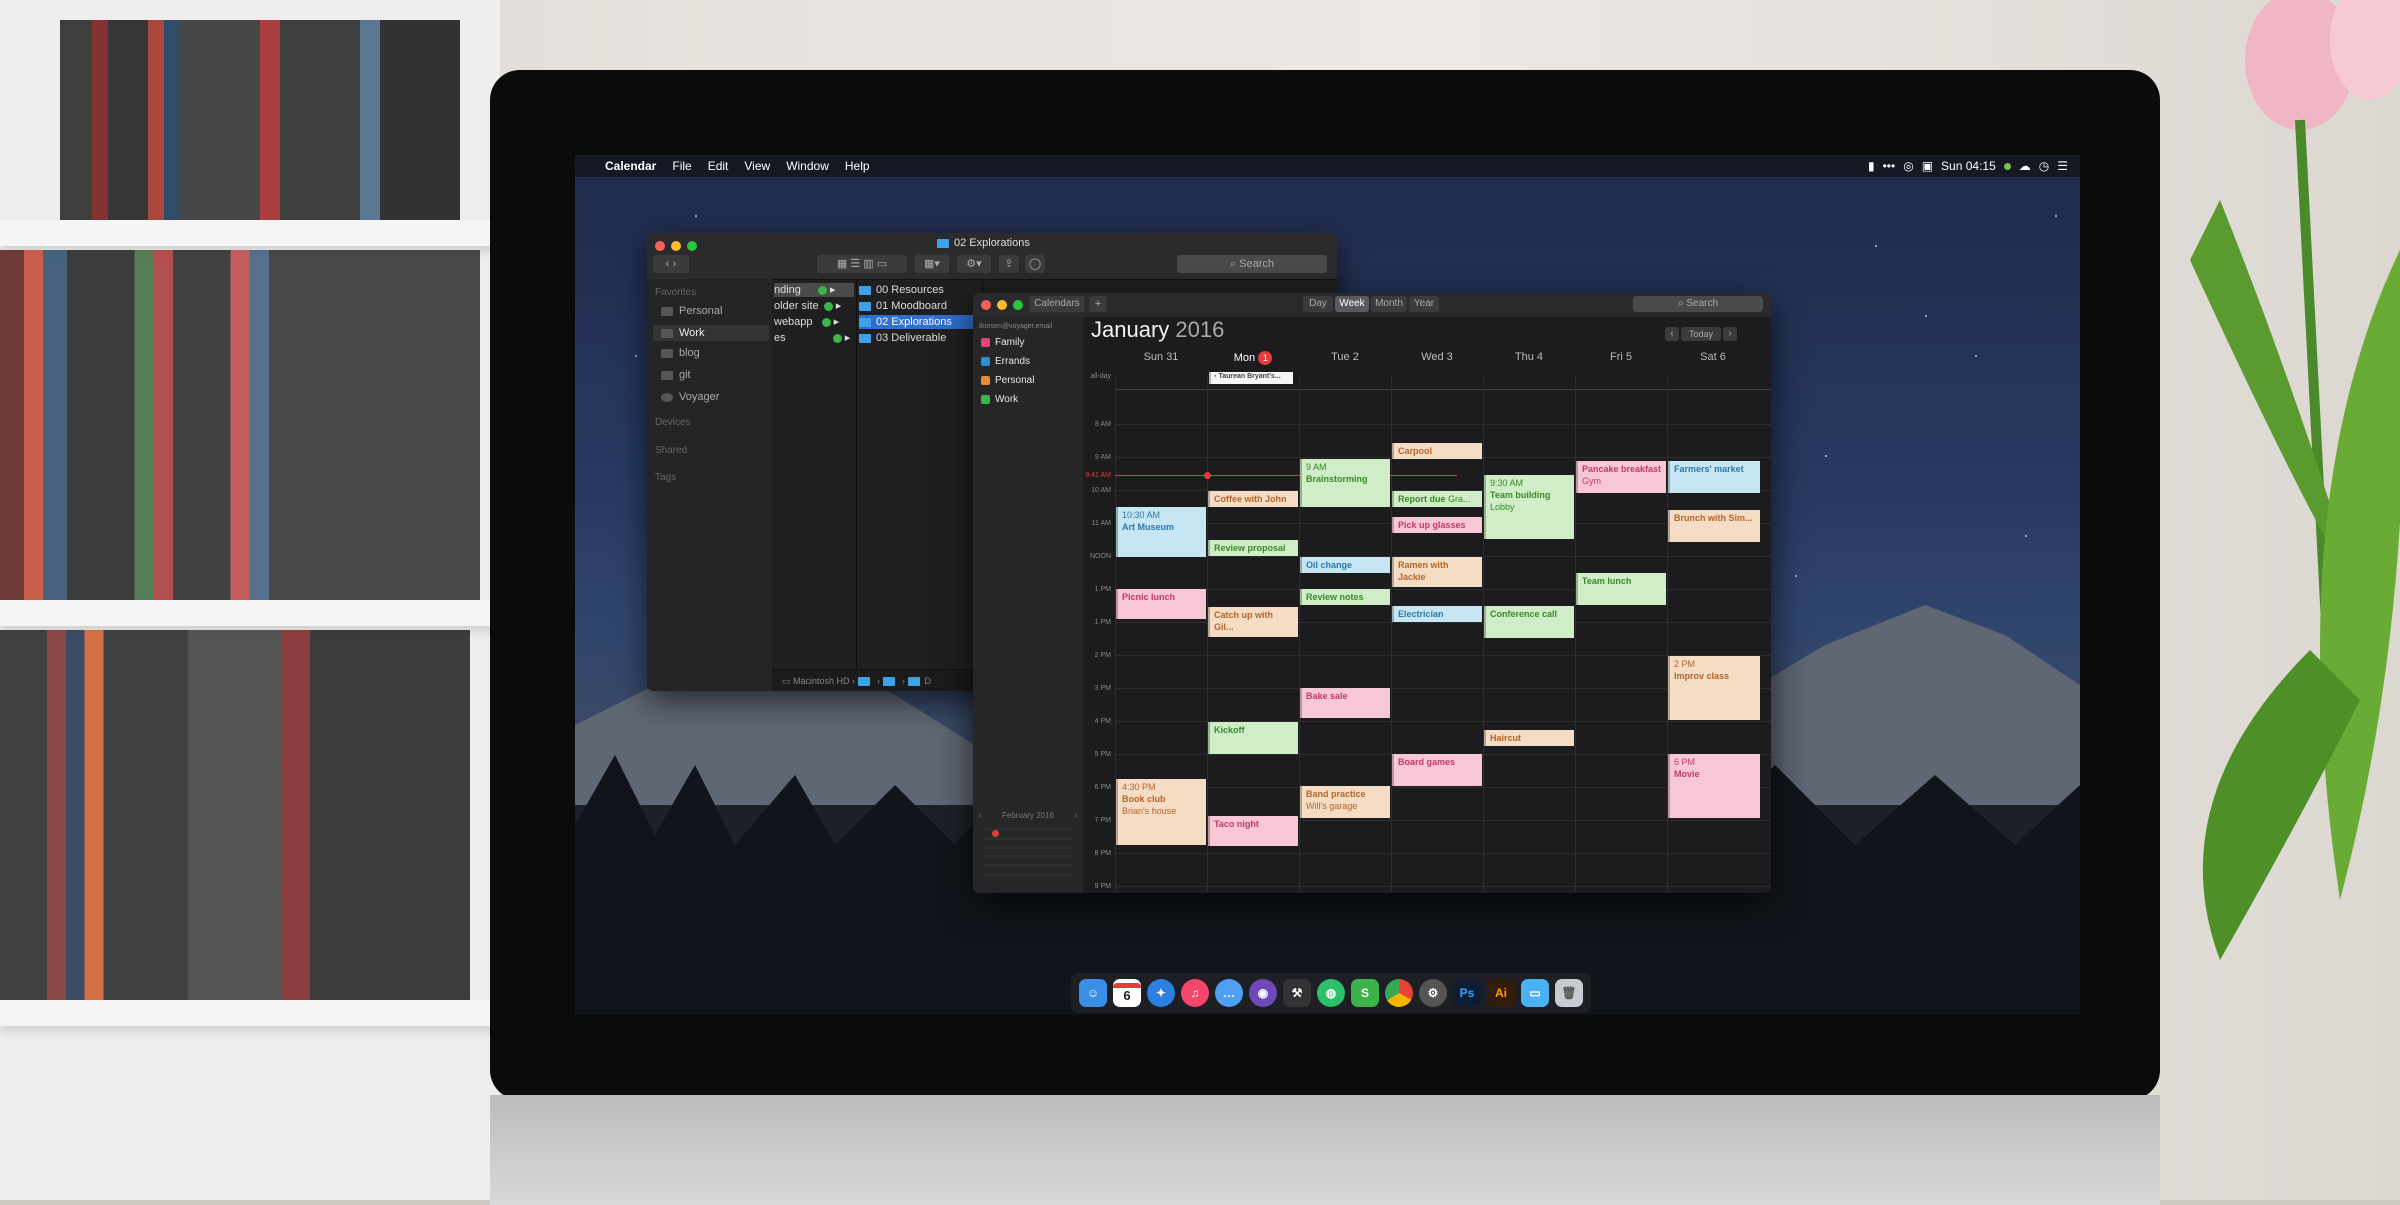 This screenshot has width=2400, height=1205. Describe the element at coordinates (1253, 499) in the screenshot. I see `event-coffee-with-john: Coffee with John` at that location.